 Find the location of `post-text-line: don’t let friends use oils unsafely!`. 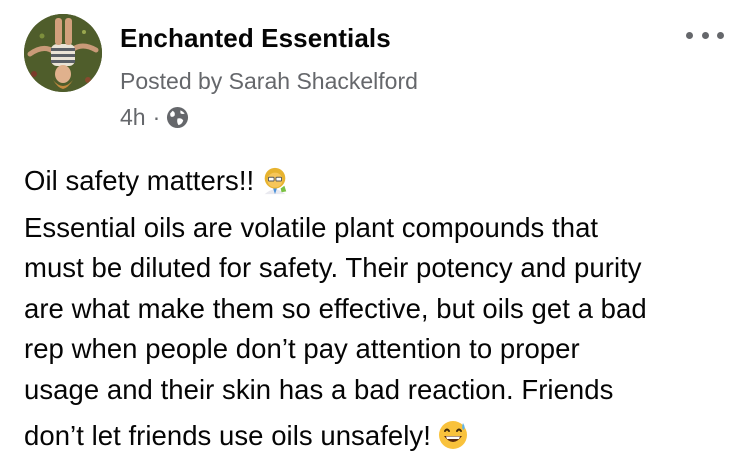

post-text-line: don’t let friends use oils unsafely! is located at coordinates (377, 439).